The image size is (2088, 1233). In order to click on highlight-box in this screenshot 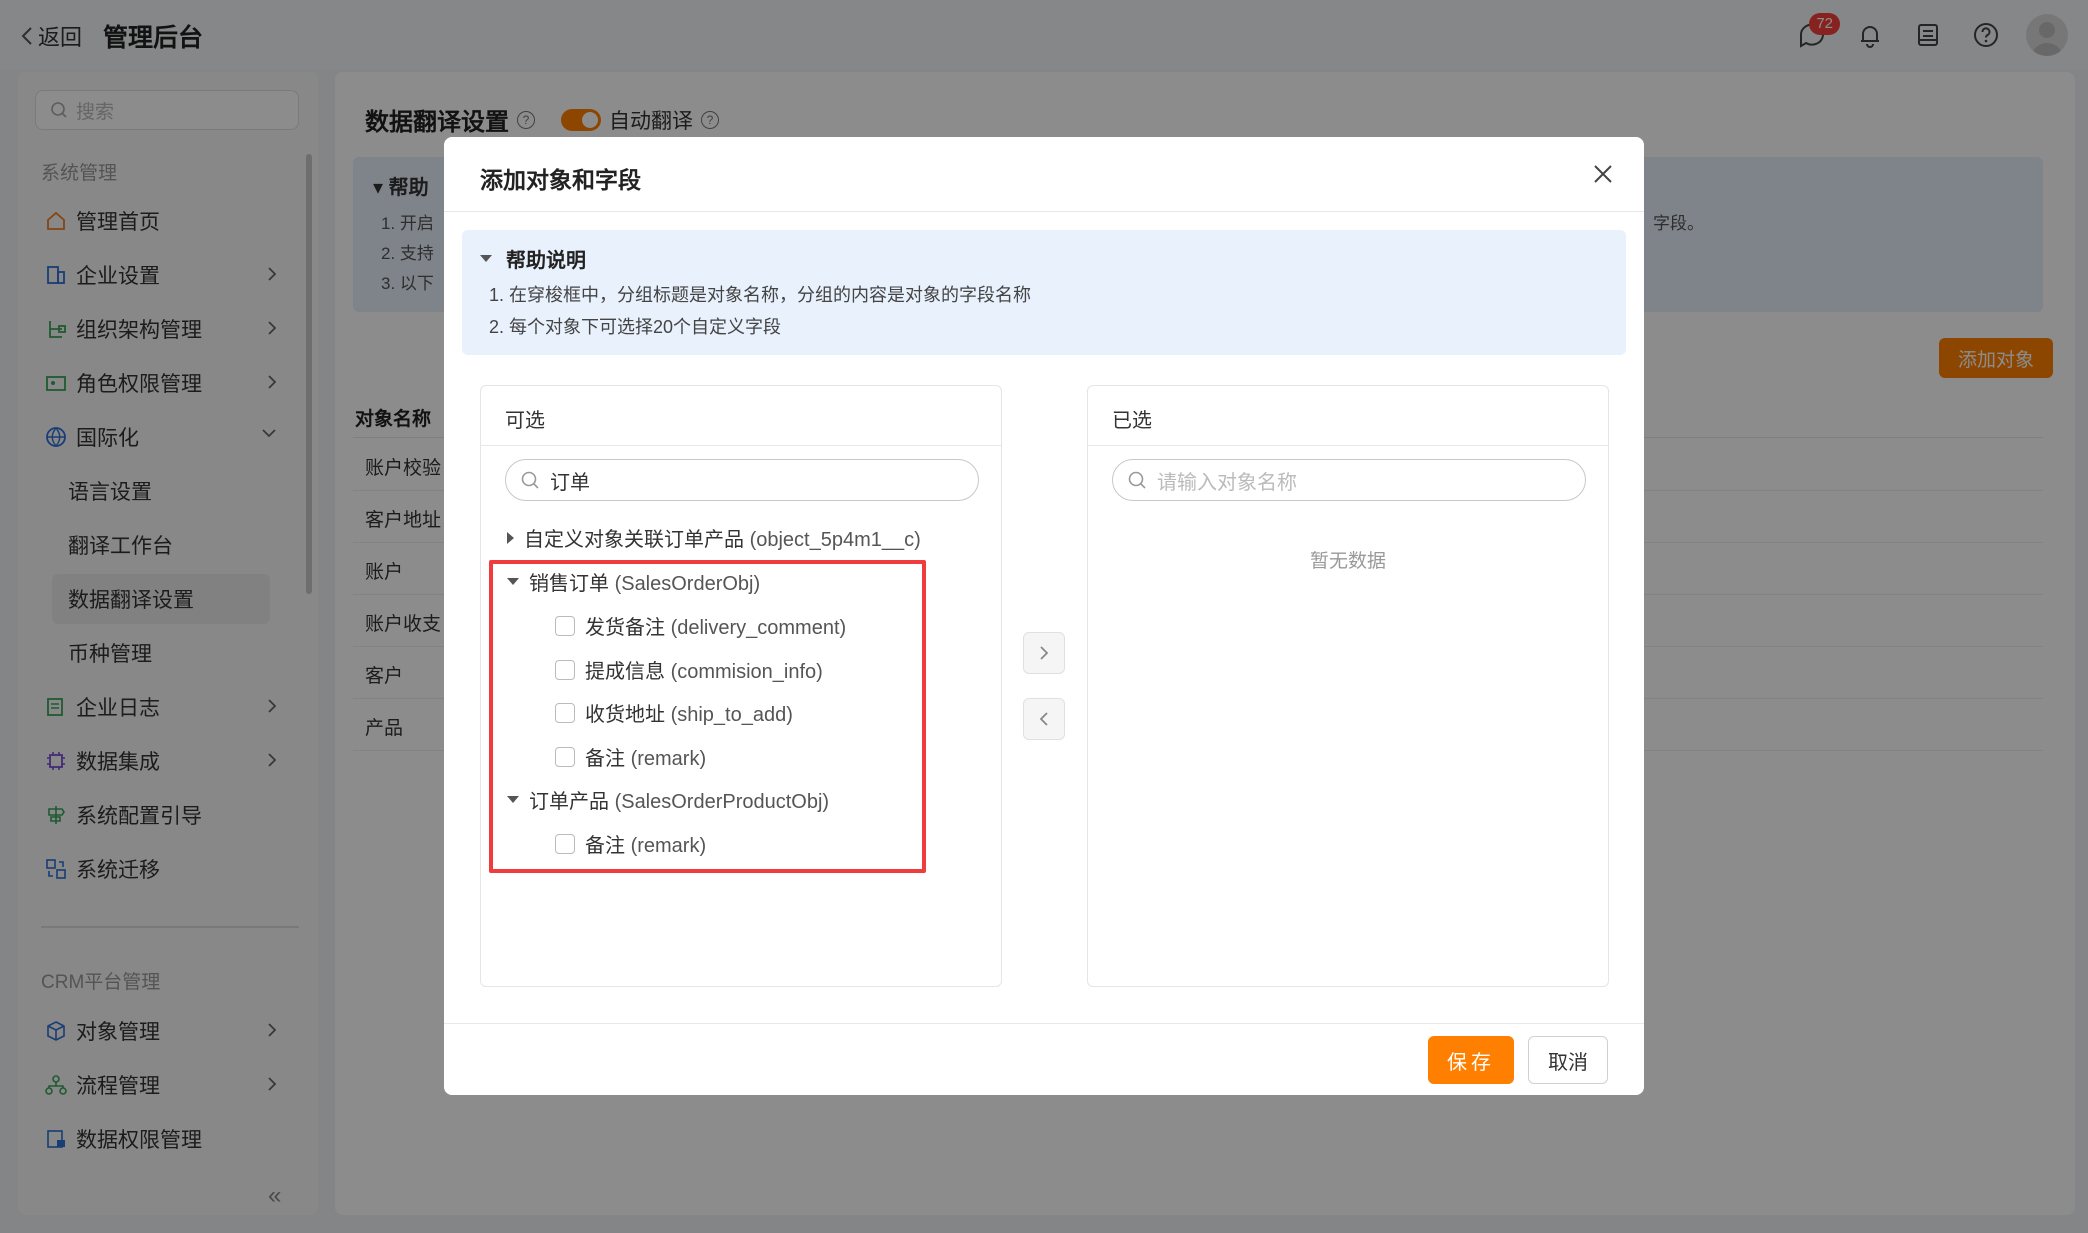, I will do `click(707, 716)`.